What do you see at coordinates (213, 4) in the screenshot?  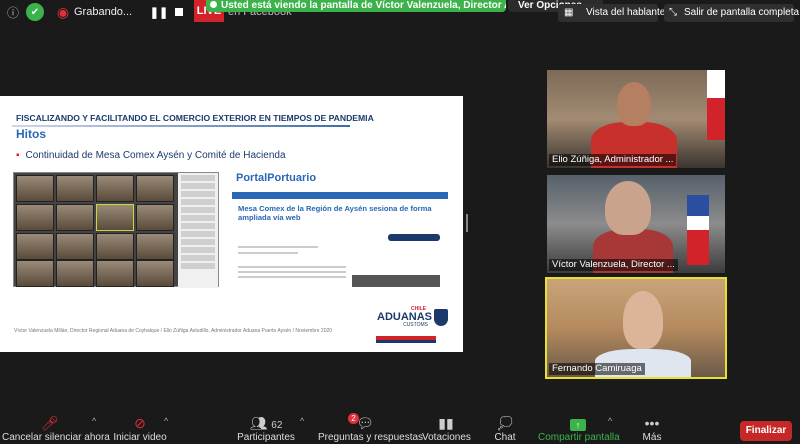 I see `share-dot-icon` at bounding box center [213, 4].